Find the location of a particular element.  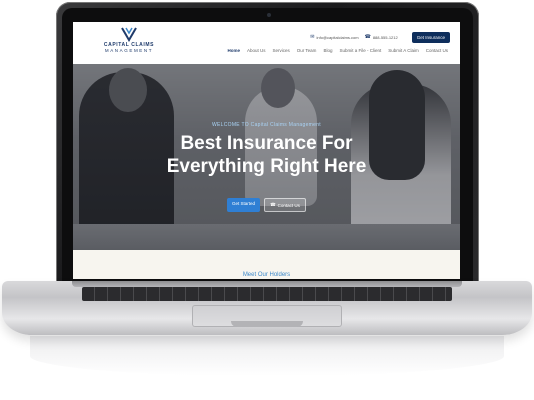

nav-item-blog: Blog is located at coordinates (327, 50).